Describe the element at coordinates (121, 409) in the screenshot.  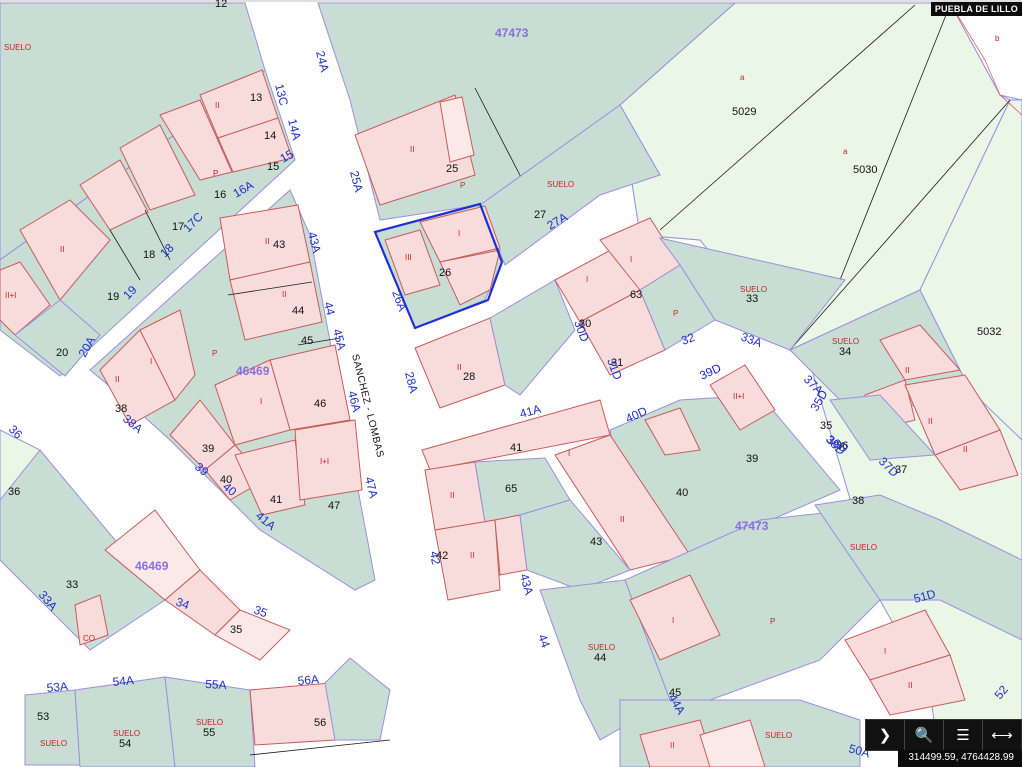
I see `parcel-number-38-w: 38` at that location.